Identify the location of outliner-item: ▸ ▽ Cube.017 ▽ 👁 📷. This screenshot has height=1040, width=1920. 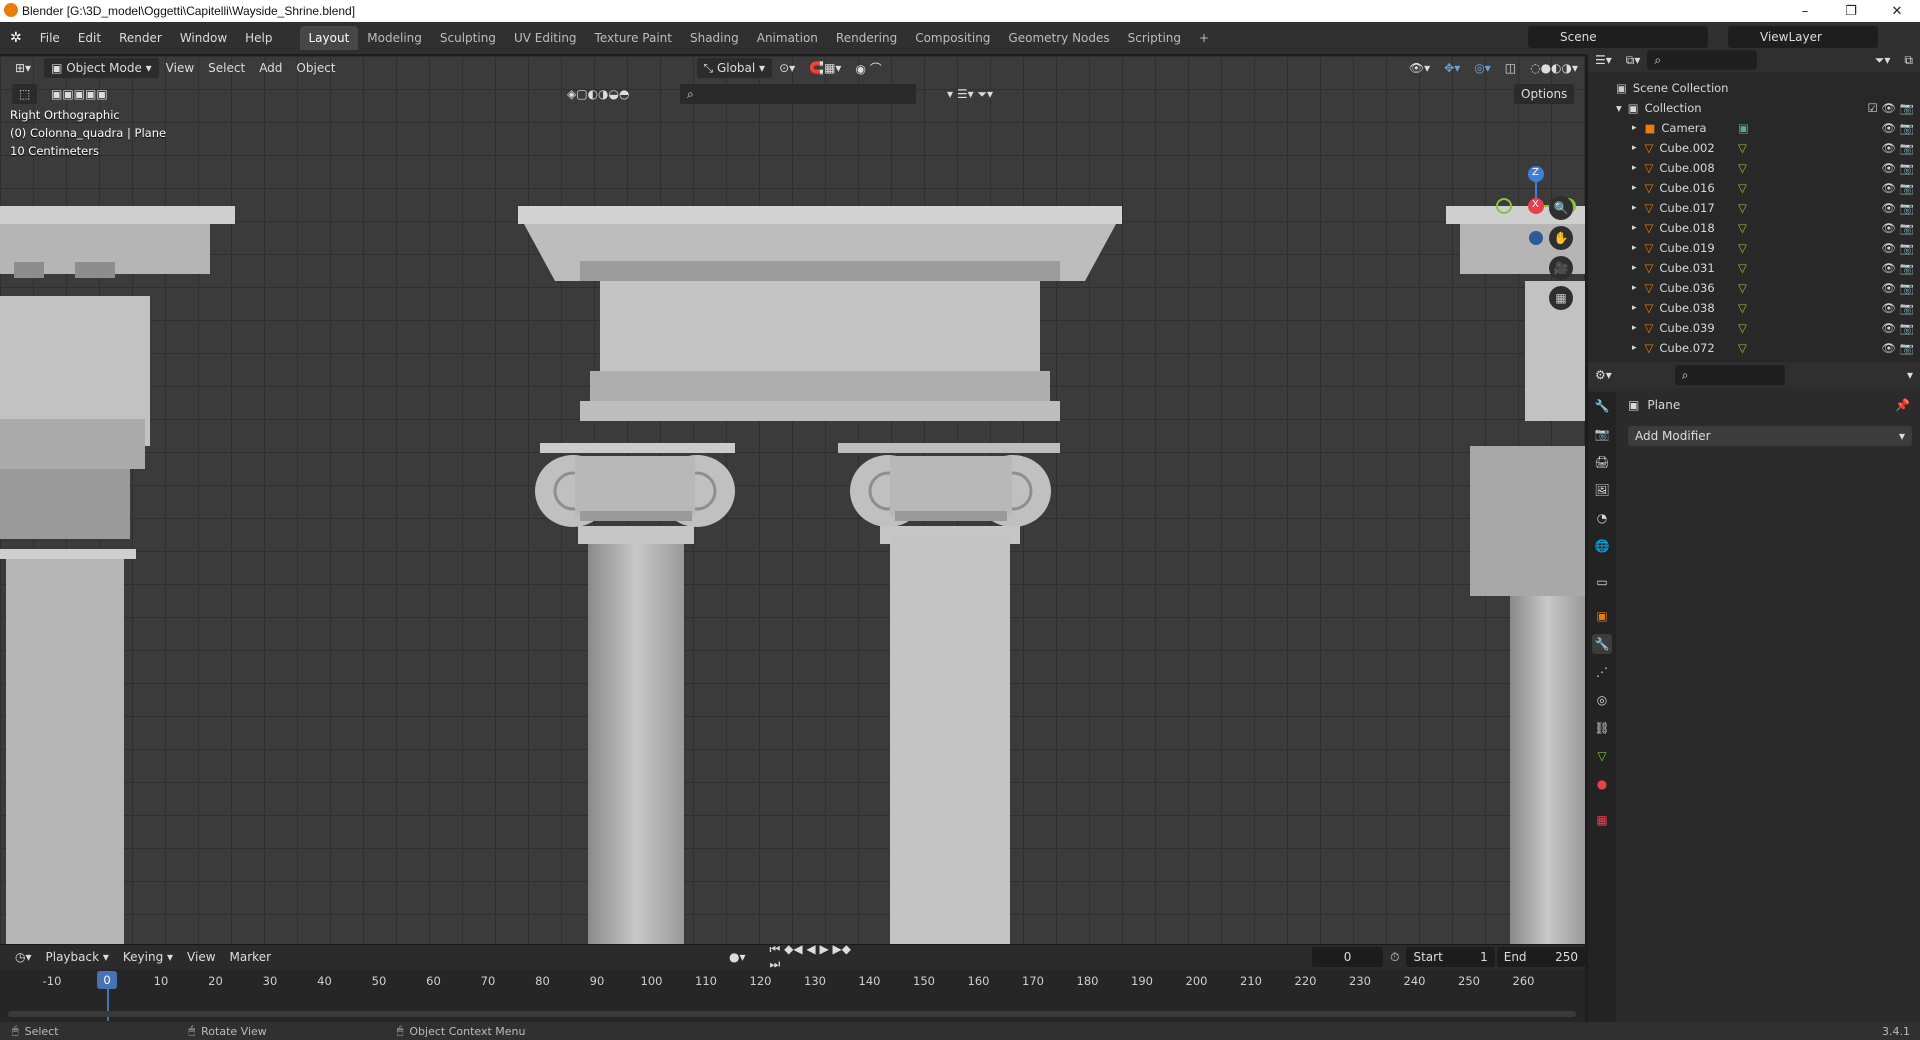
(1754, 208).